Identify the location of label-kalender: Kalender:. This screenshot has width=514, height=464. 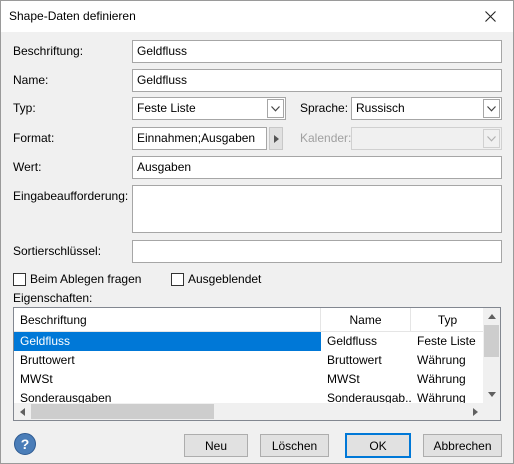
(326, 138).